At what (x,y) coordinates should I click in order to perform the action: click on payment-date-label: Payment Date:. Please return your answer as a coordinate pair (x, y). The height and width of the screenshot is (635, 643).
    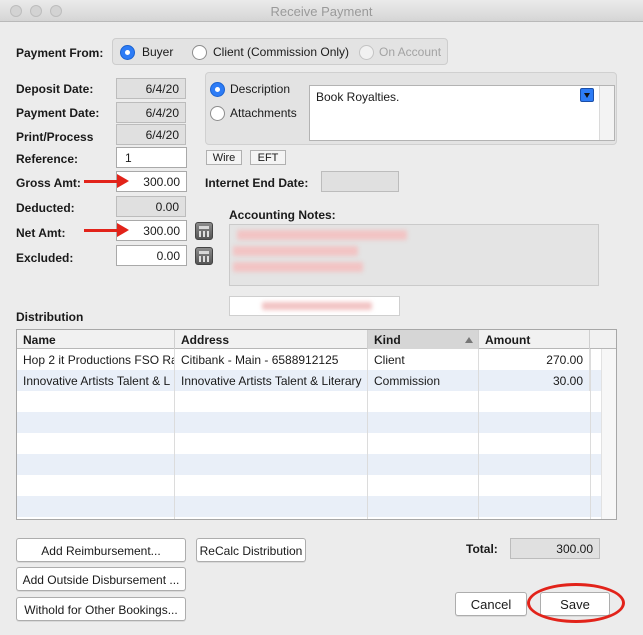
    Looking at the image, I should click on (58, 113).